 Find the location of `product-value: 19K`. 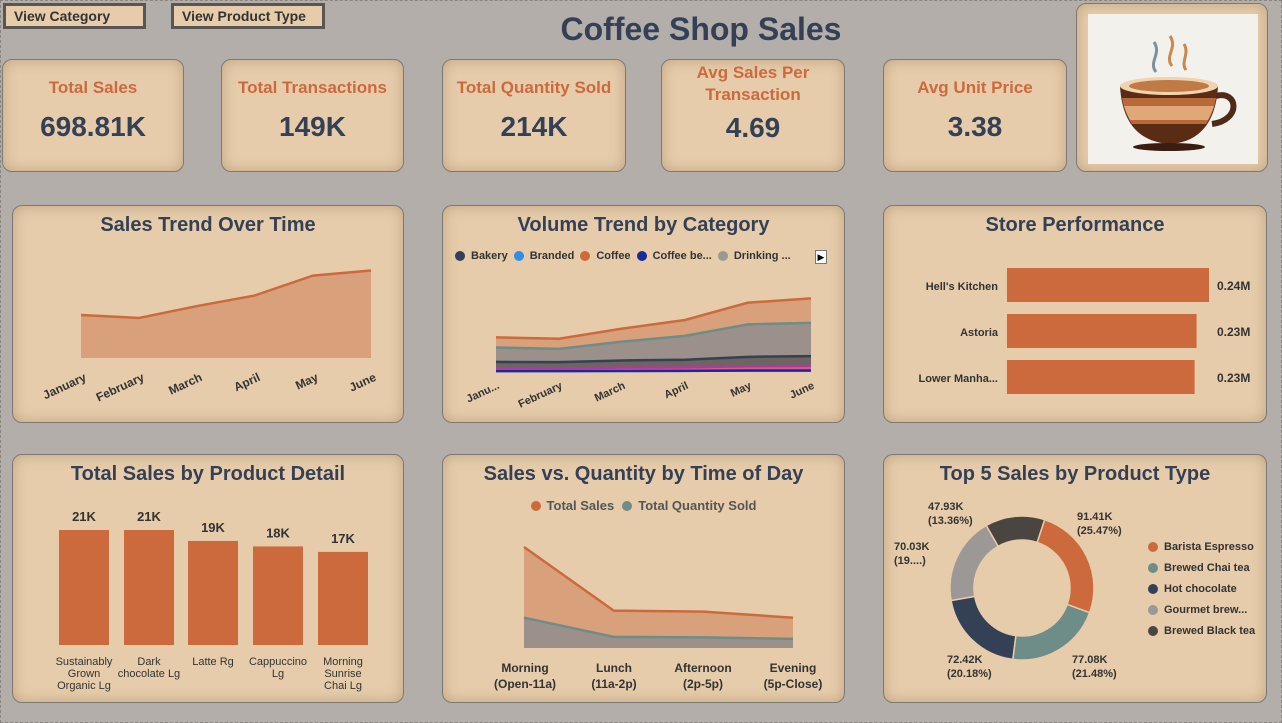

product-value: 19K is located at coordinates (213, 527).